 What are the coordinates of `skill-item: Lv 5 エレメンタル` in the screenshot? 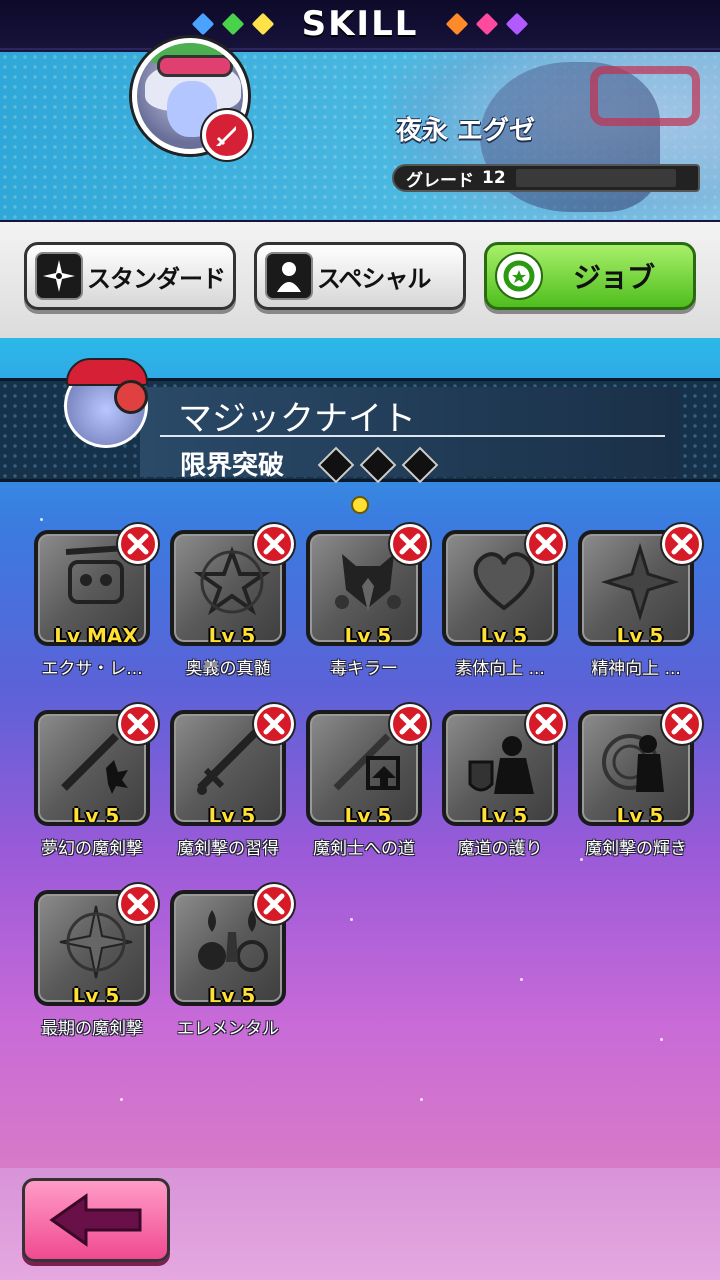 It's located at (232, 967).